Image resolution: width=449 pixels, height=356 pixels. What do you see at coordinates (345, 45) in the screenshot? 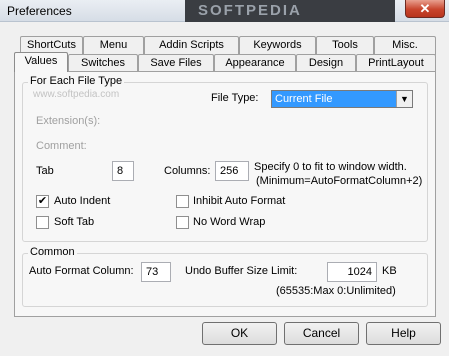
I see `tab-tools: Tools` at bounding box center [345, 45].